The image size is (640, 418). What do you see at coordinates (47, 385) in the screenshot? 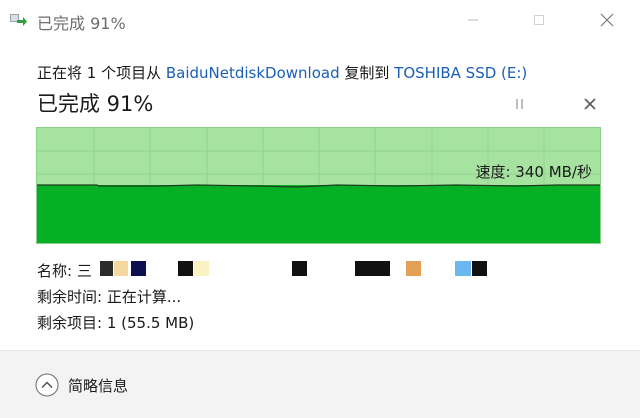
I see `chevron-up-circle-icon` at bounding box center [47, 385].